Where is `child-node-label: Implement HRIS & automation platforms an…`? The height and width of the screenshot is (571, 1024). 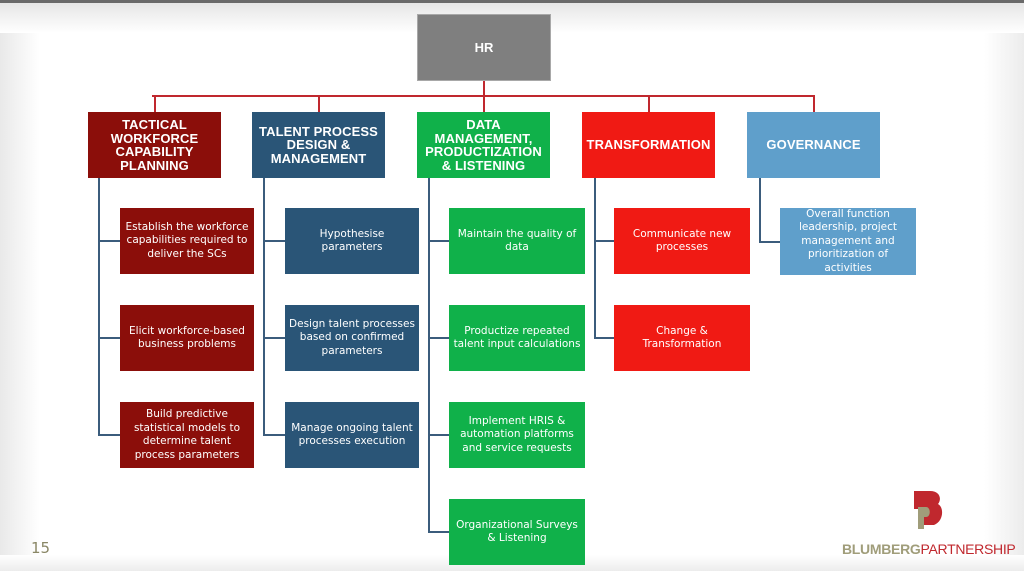 child-node-label: Implement HRIS & automation platforms an… is located at coordinates (517, 434).